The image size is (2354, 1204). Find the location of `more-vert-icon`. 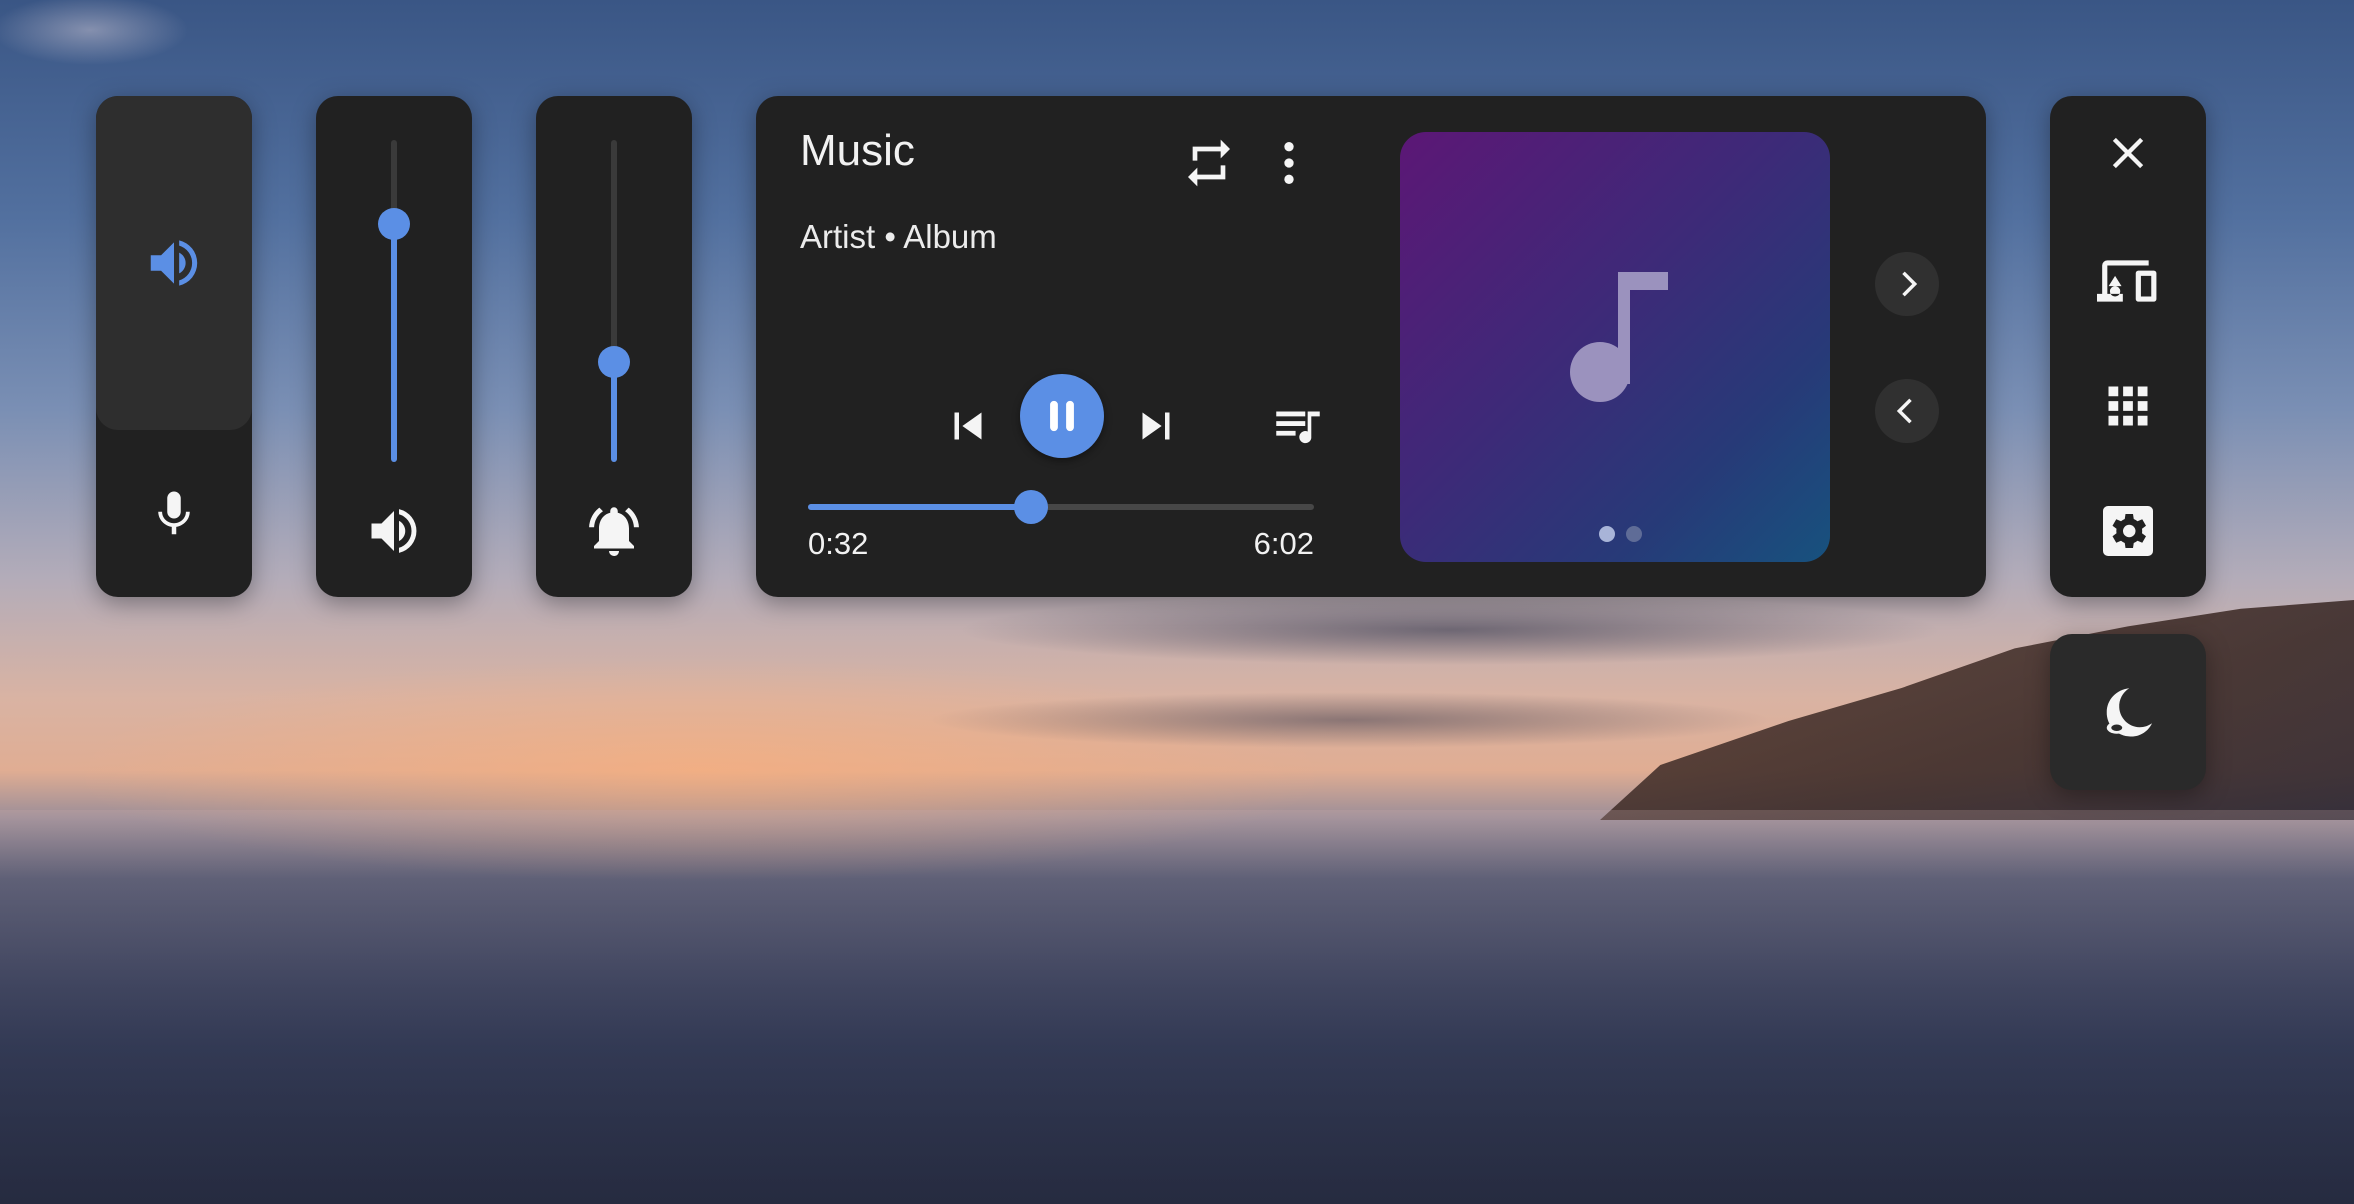

more-vert-icon is located at coordinates (1289, 163).